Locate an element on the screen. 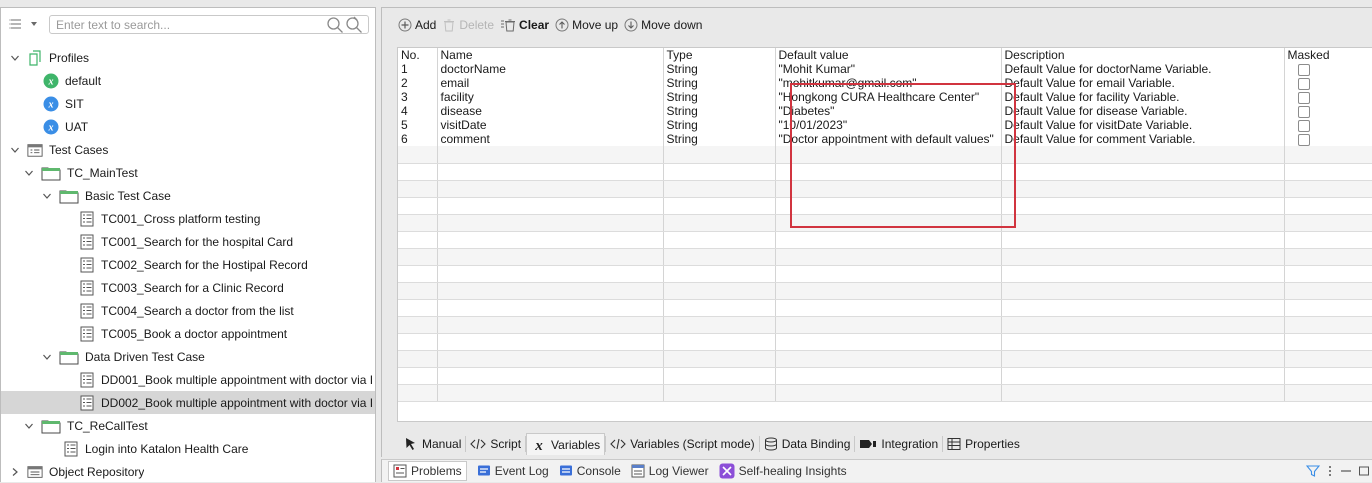  column-header-name: Name is located at coordinates (550, 55).